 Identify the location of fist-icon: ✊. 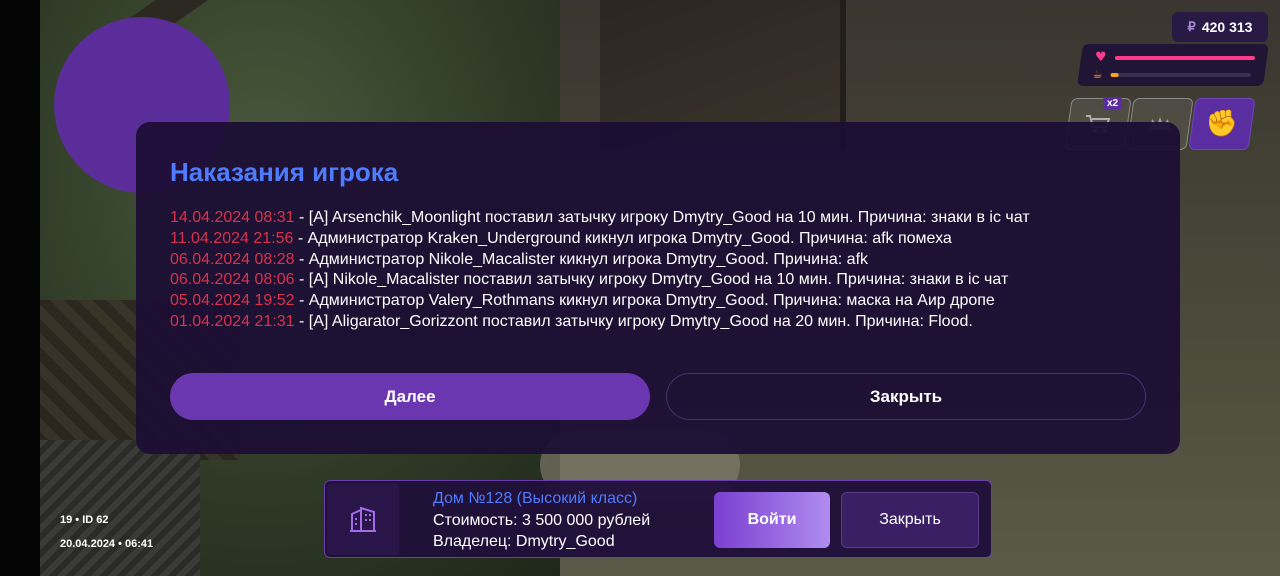
(1222, 124).